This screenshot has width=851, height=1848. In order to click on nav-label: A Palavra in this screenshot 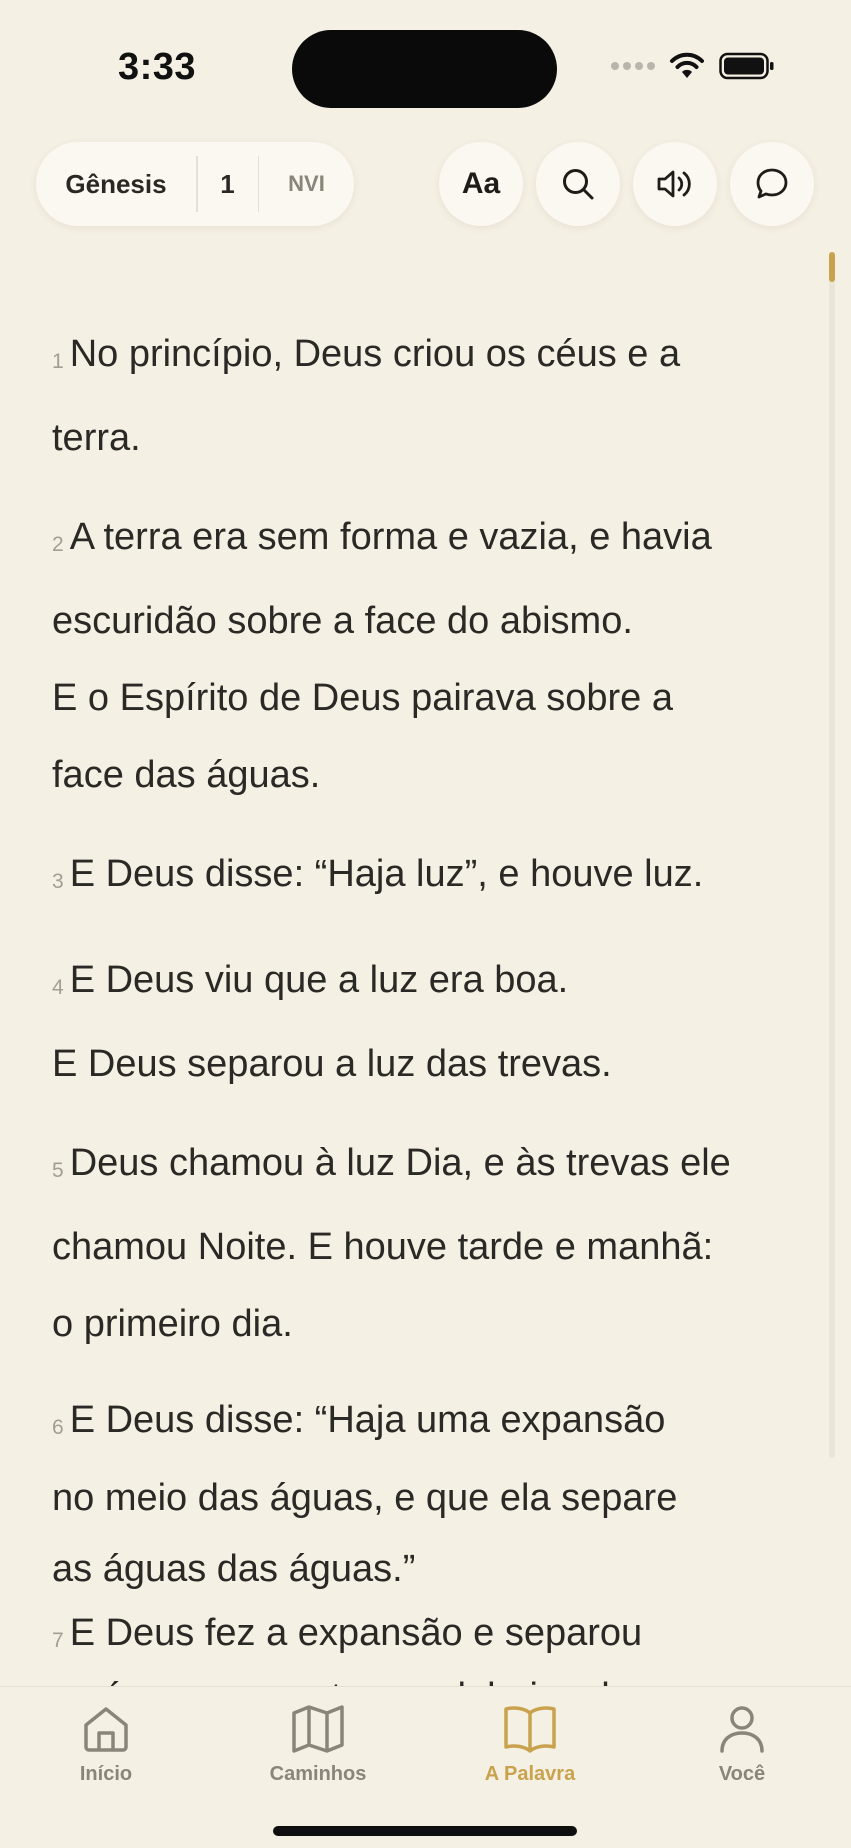, I will do `click(530, 1774)`.